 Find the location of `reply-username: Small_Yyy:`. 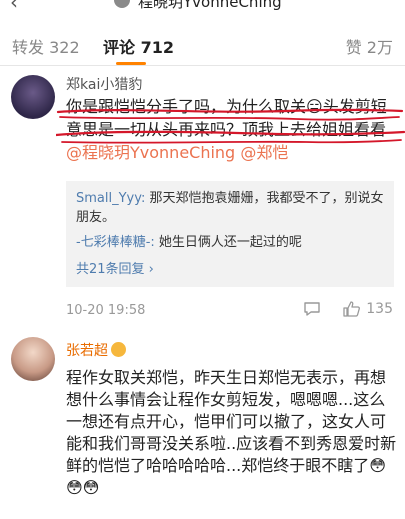

reply-username: Small_Yyy: is located at coordinates (110, 198).